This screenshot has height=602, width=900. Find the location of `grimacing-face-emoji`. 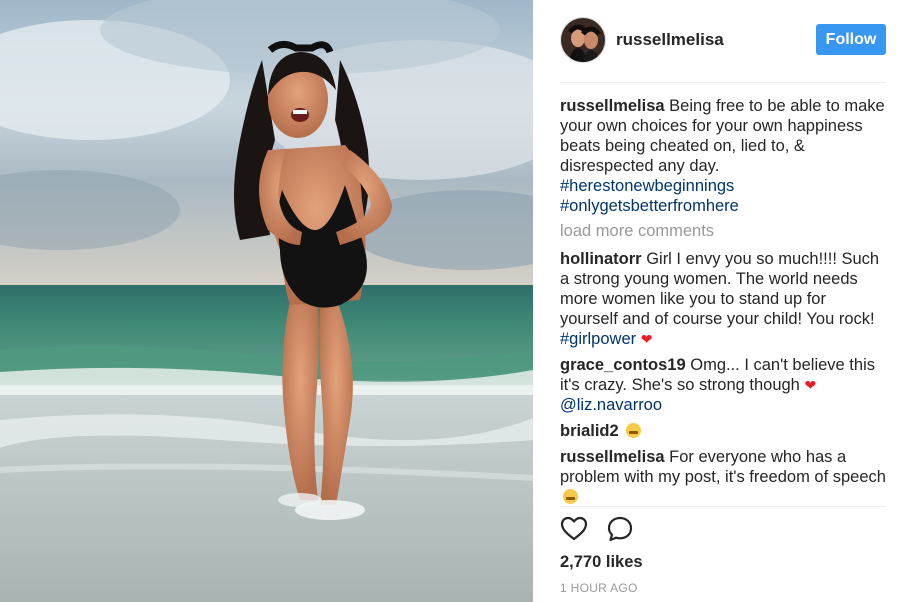

grimacing-face-emoji is located at coordinates (634, 430).